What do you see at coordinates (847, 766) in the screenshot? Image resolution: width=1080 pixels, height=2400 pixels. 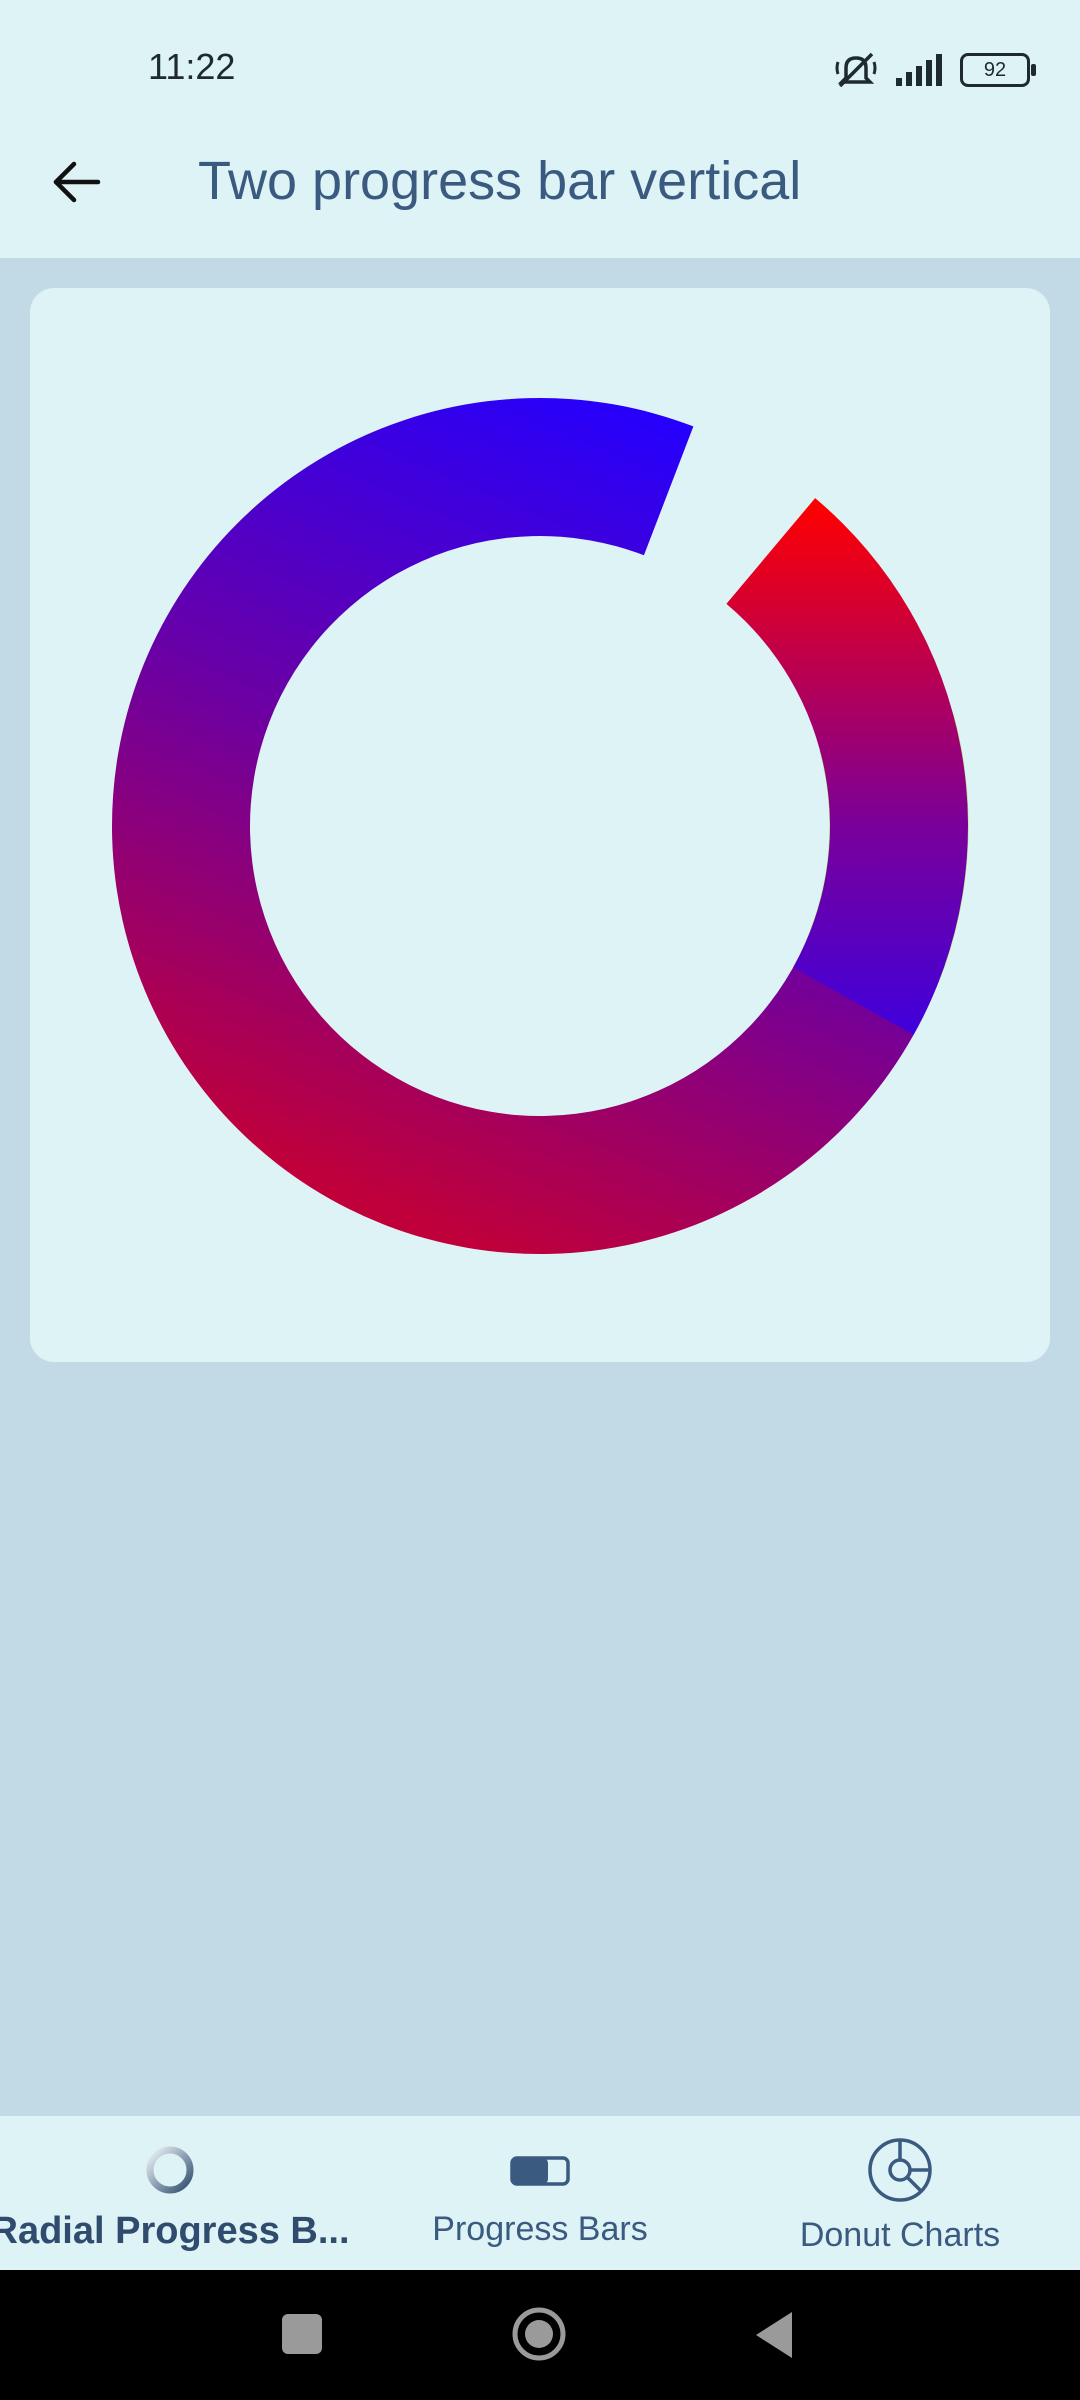 I see `progress-arc-right` at bounding box center [847, 766].